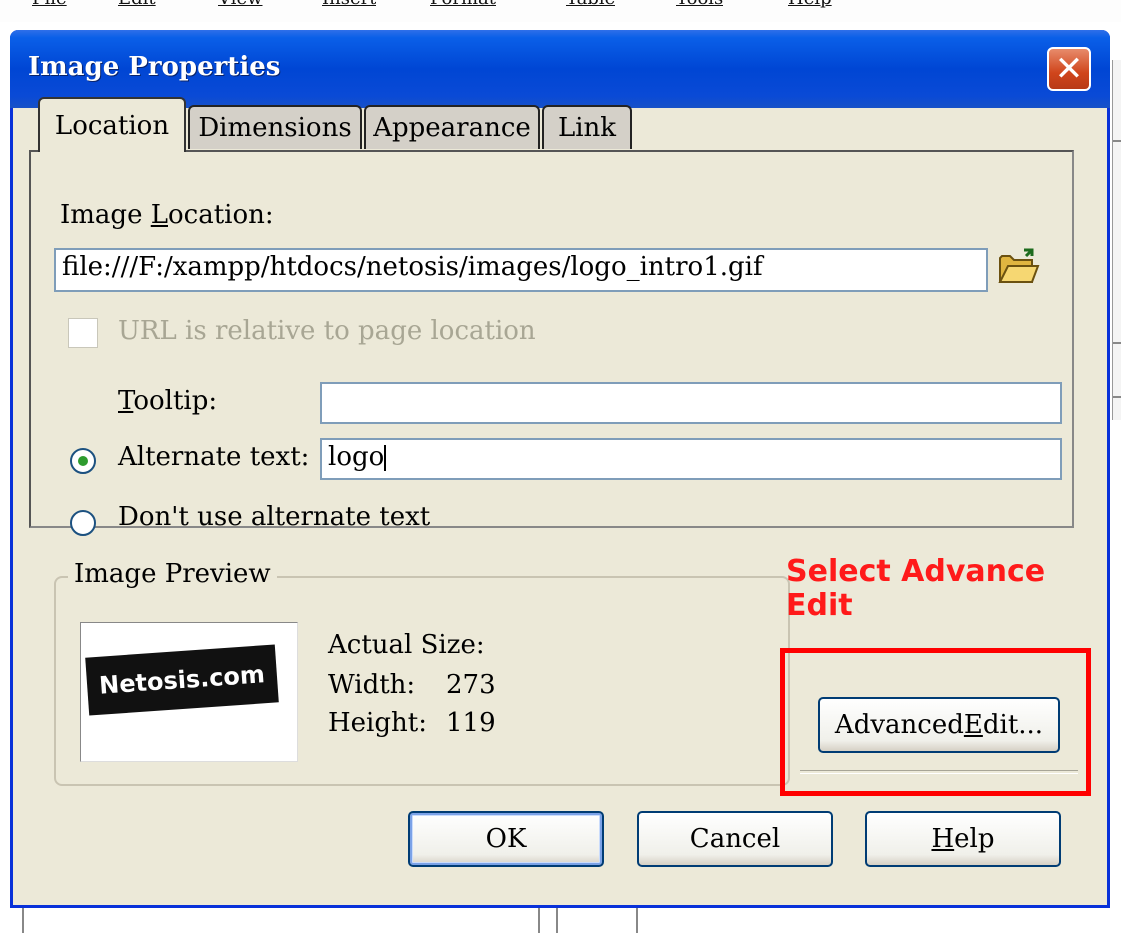 The height and width of the screenshot is (933, 1121). I want to click on no-alternate-text-label: Don't use alternate text, so click(274, 517).